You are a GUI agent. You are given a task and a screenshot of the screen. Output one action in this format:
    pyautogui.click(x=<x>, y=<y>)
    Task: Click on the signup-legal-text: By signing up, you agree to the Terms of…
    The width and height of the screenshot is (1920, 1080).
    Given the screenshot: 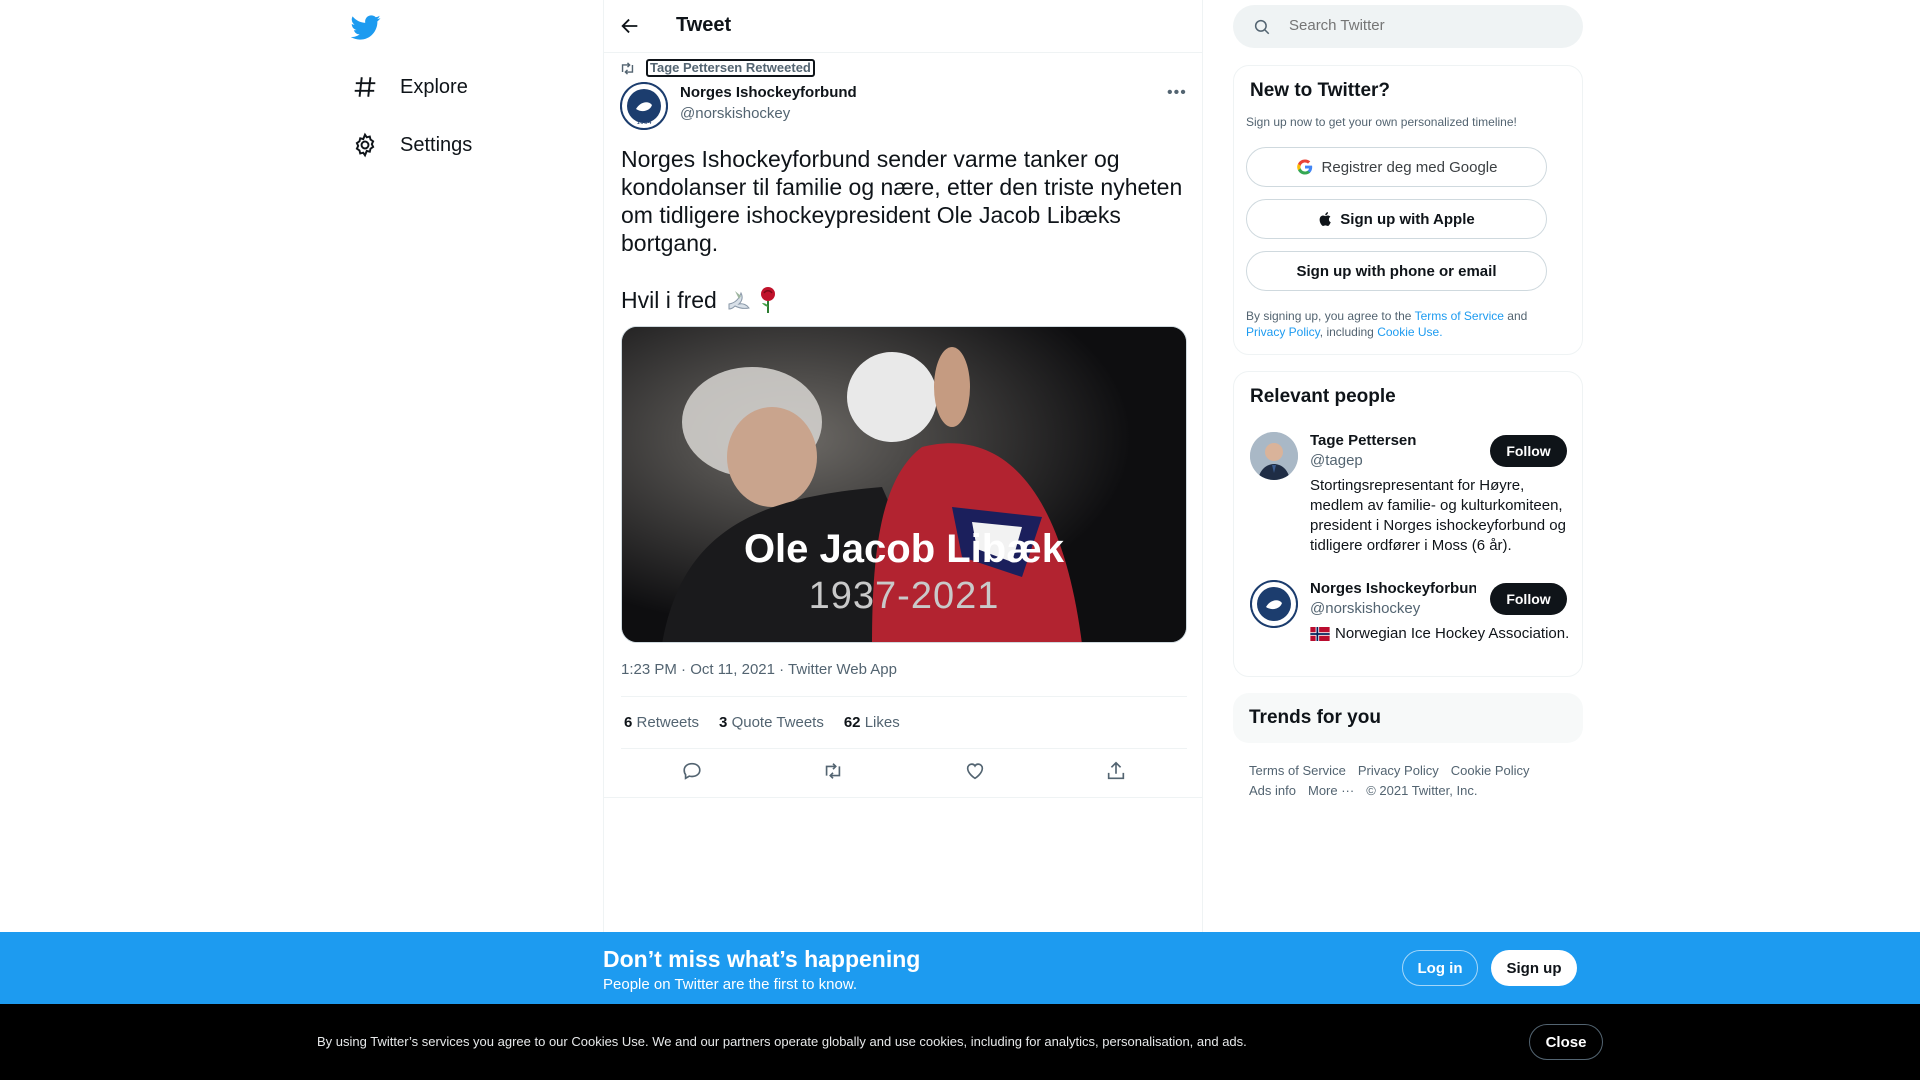 What is the action you would take?
    pyautogui.click(x=1406, y=324)
    